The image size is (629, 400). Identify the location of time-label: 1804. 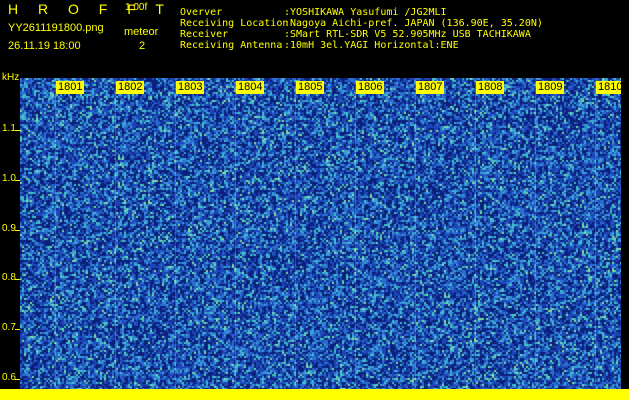
(250, 87).